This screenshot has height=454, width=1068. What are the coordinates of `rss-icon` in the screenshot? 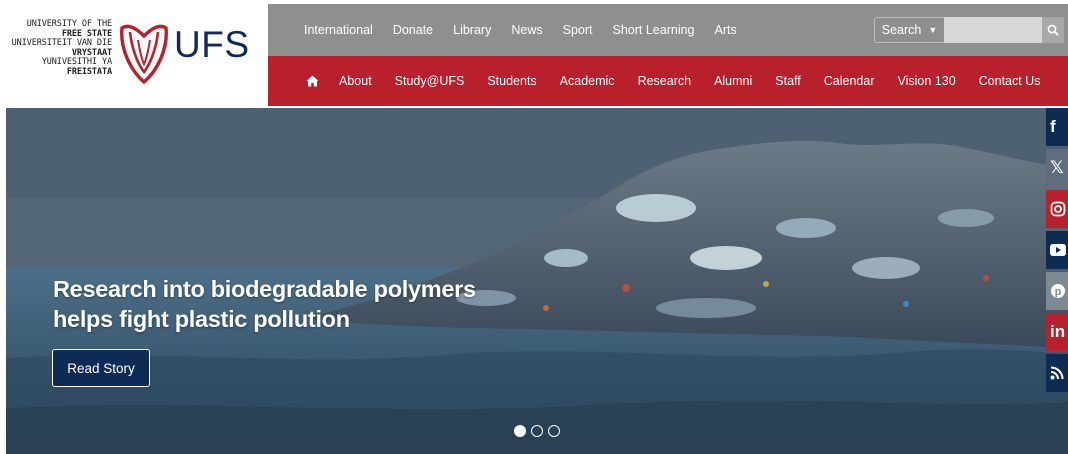 It's located at (1057, 373).